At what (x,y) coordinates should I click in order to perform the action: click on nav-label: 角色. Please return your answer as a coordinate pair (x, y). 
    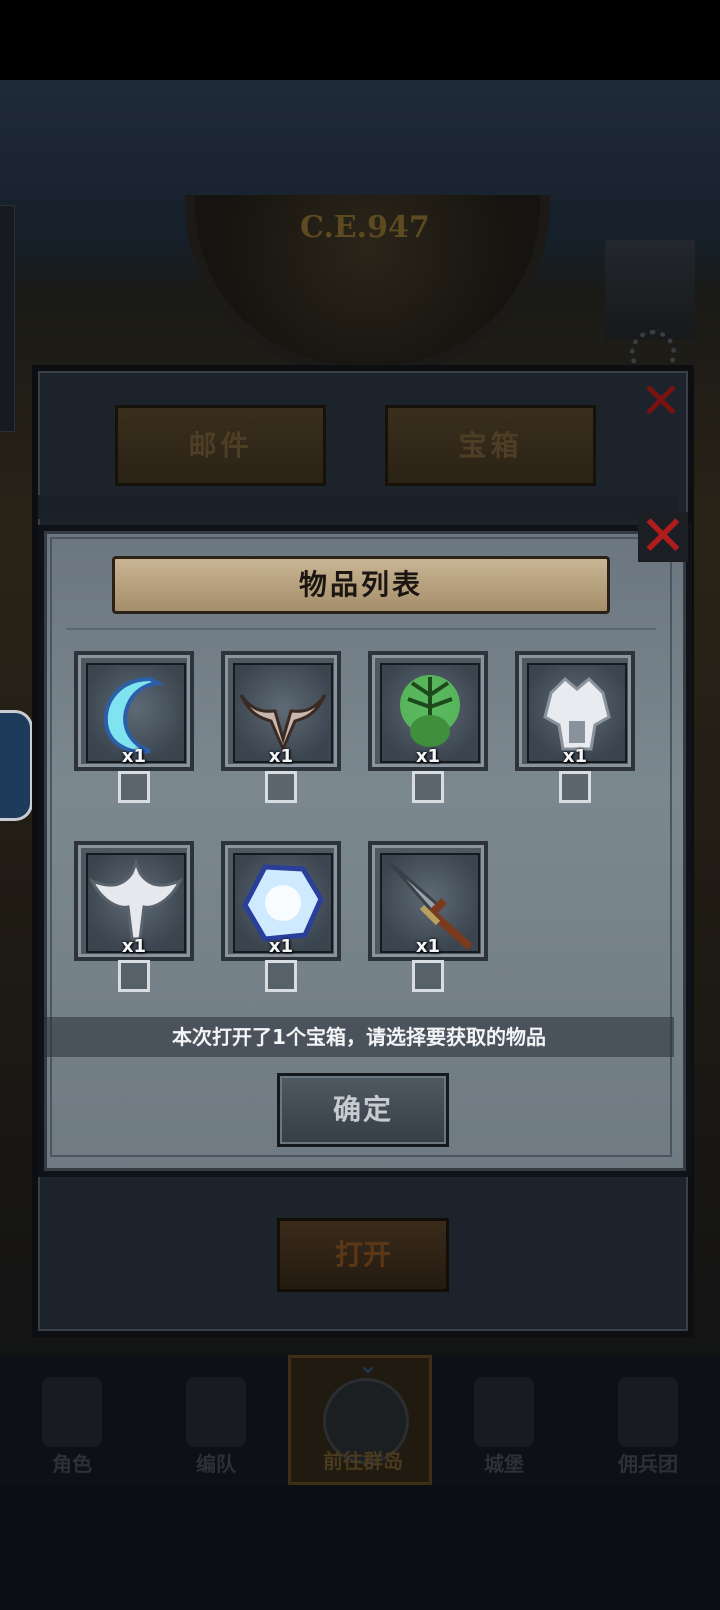
    Looking at the image, I should click on (72, 1464).